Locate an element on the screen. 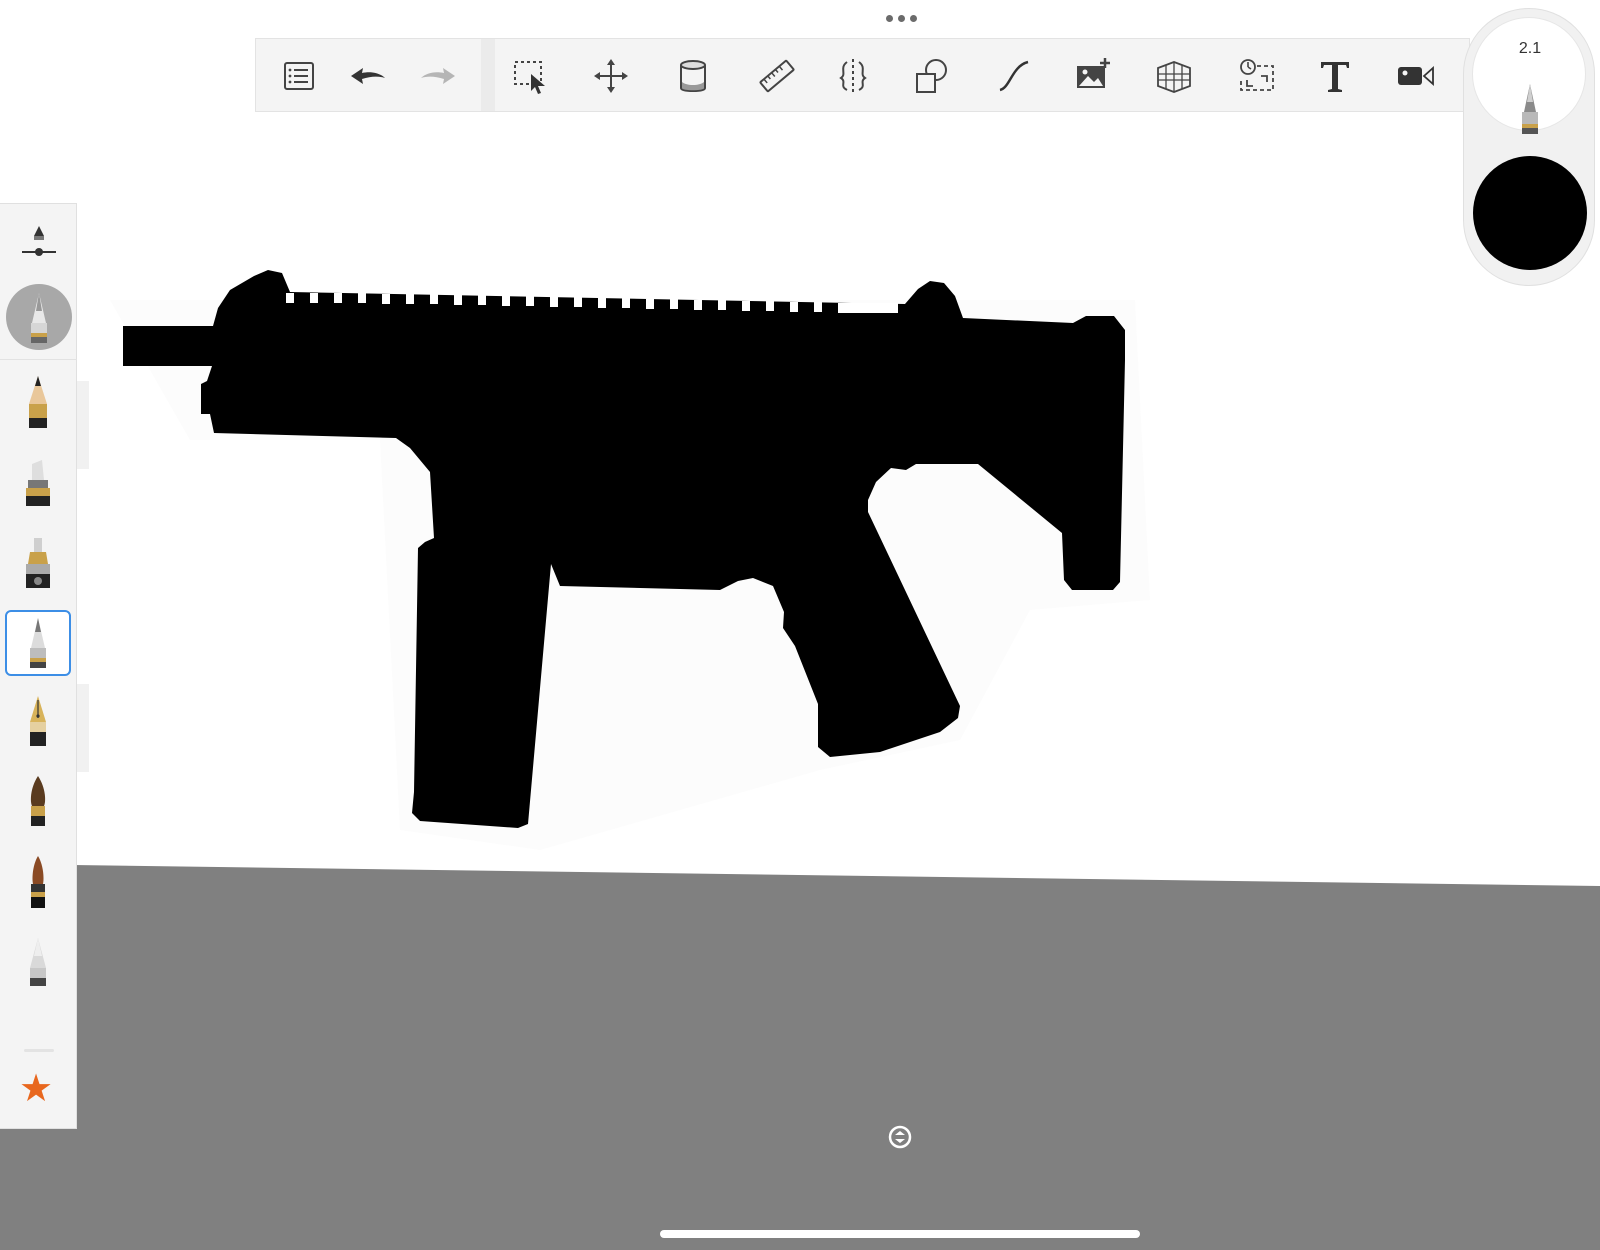 This screenshot has width=1600, height=1250. smudge-icon is located at coordinates (38, 962).